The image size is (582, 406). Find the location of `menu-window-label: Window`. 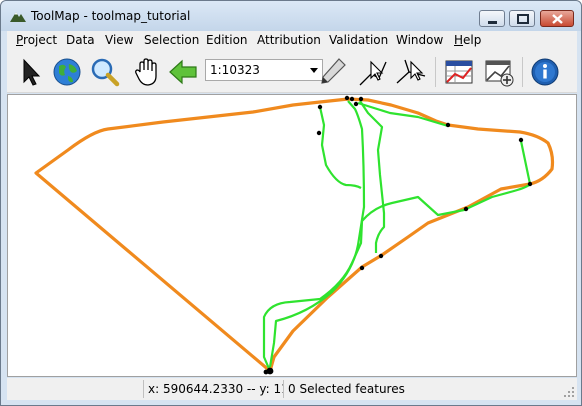

menu-window-label: Window is located at coordinates (420, 40).